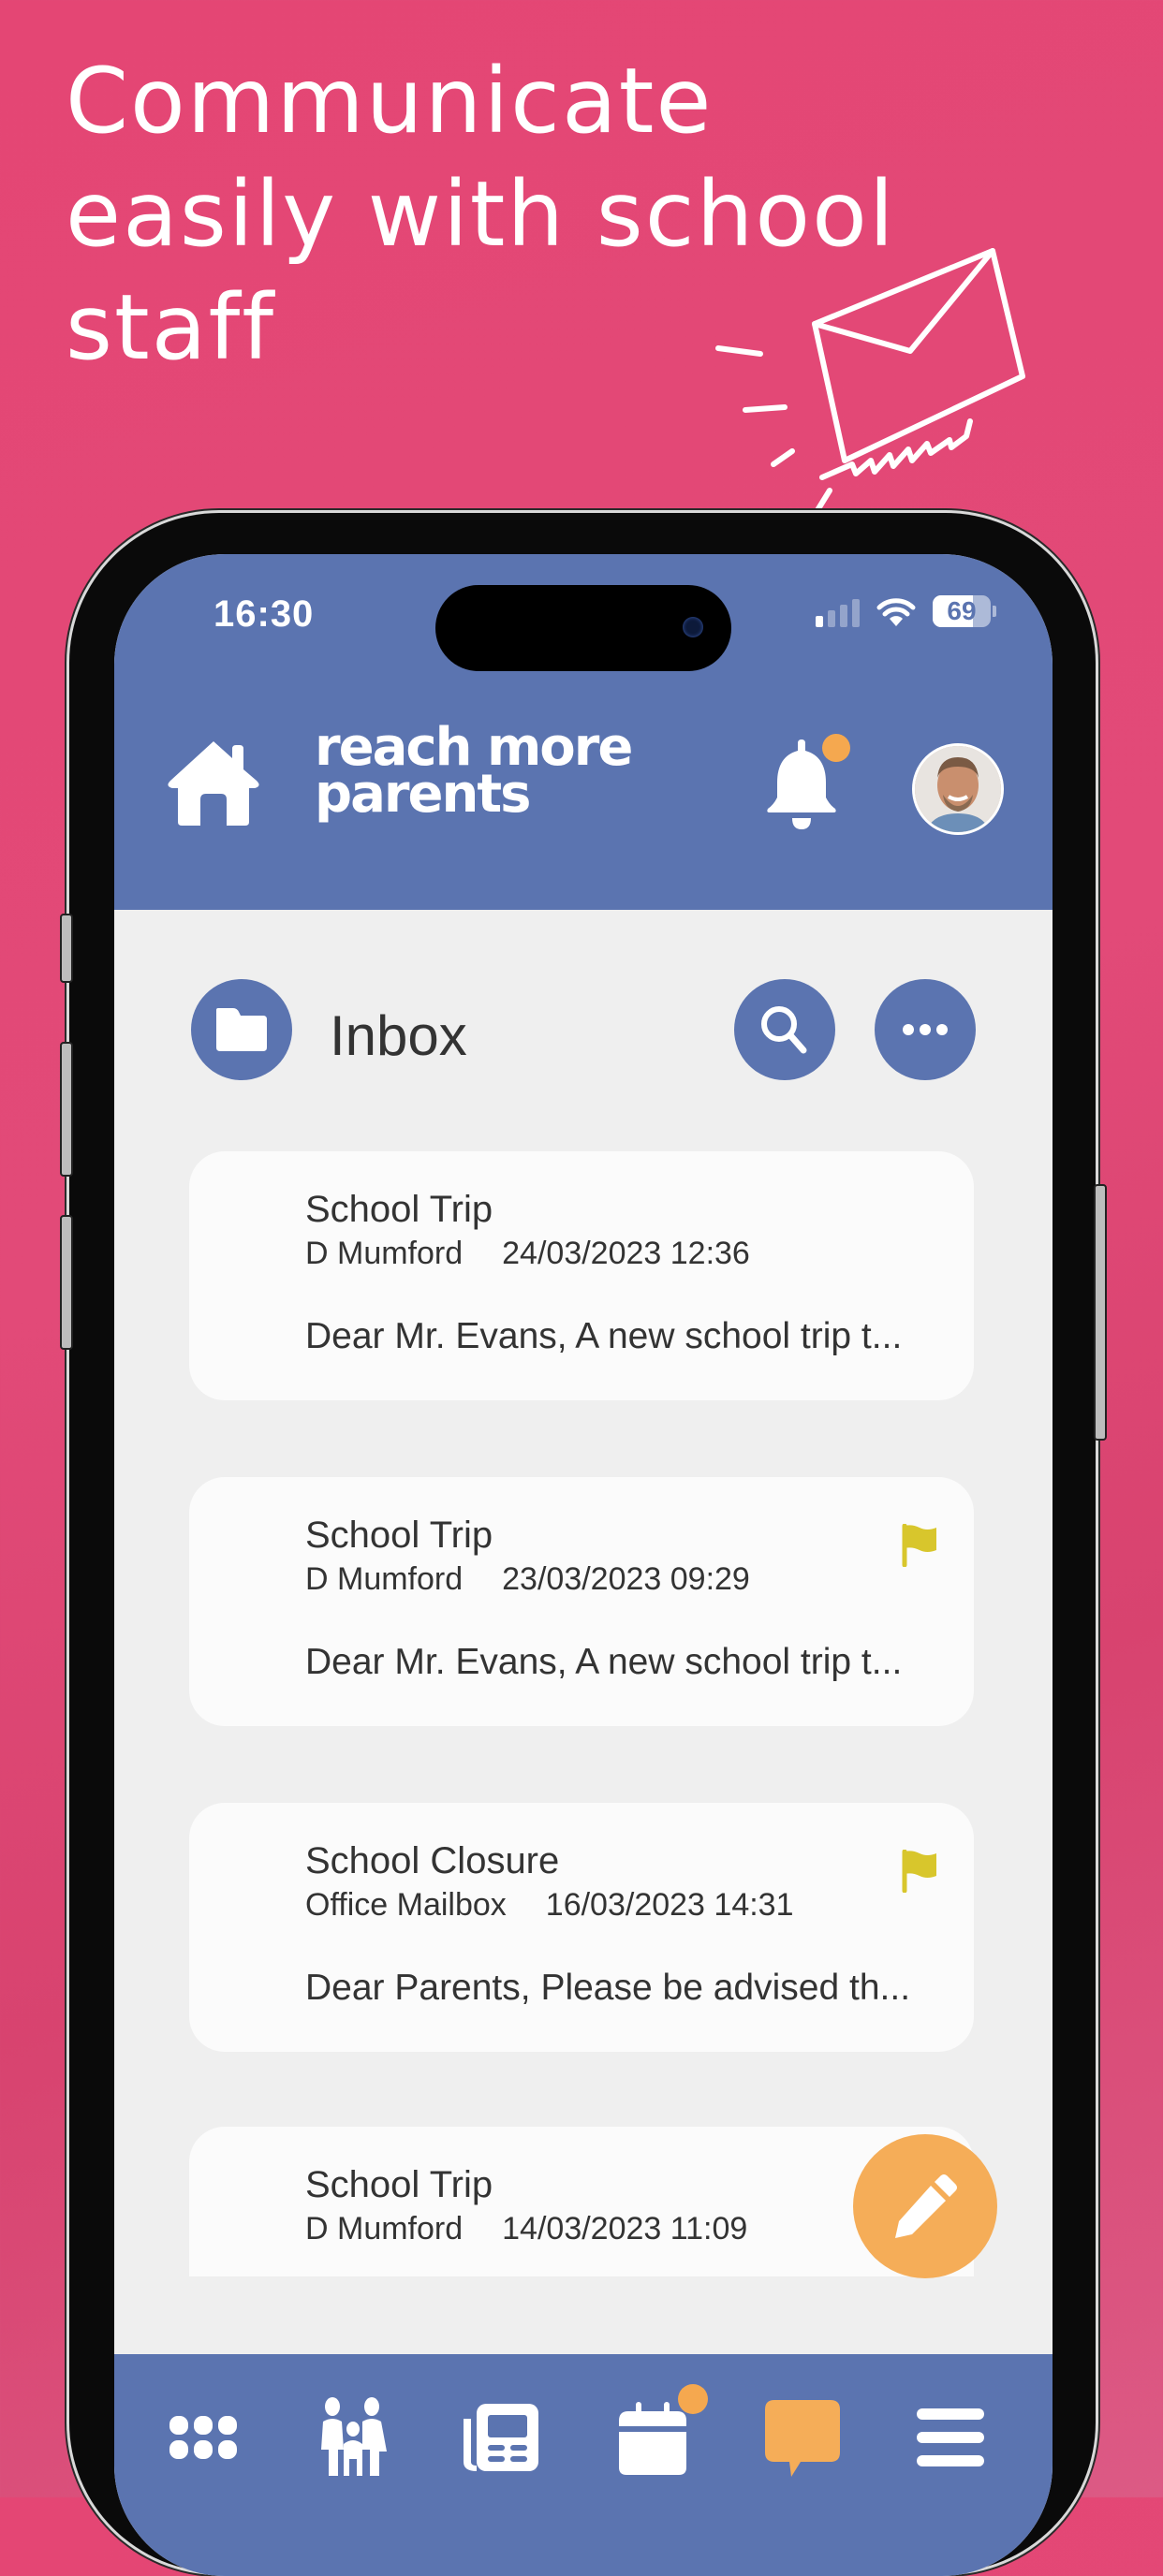 This screenshot has height=2576, width=1163. Describe the element at coordinates (870, 381) in the screenshot. I see `envelope-sketch-icon` at that location.